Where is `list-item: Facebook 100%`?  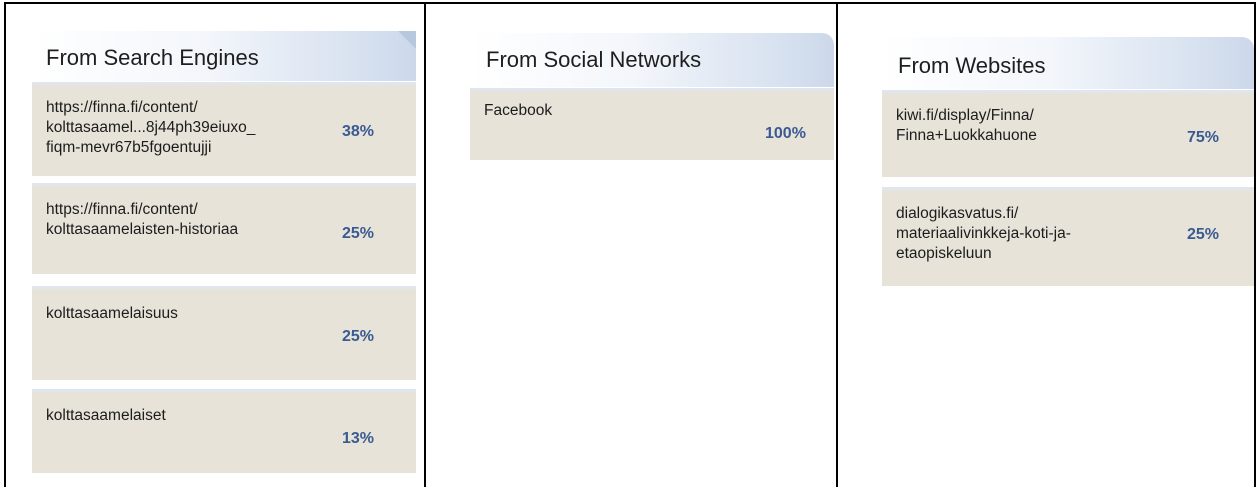 list-item: Facebook 100% is located at coordinates (652, 124).